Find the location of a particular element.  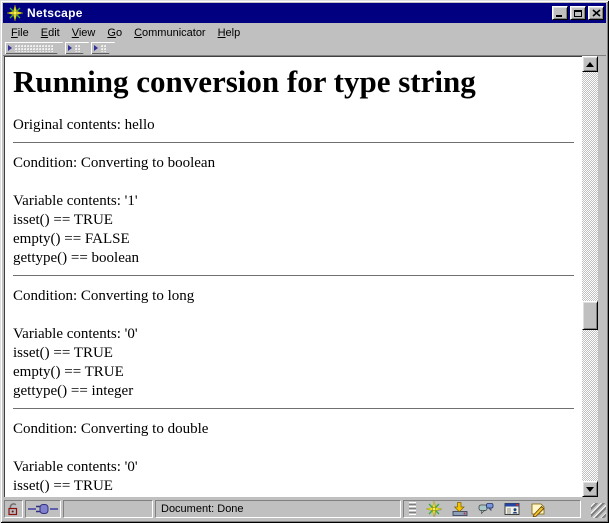

output-line: gettype() == boolean is located at coordinates (76, 258).